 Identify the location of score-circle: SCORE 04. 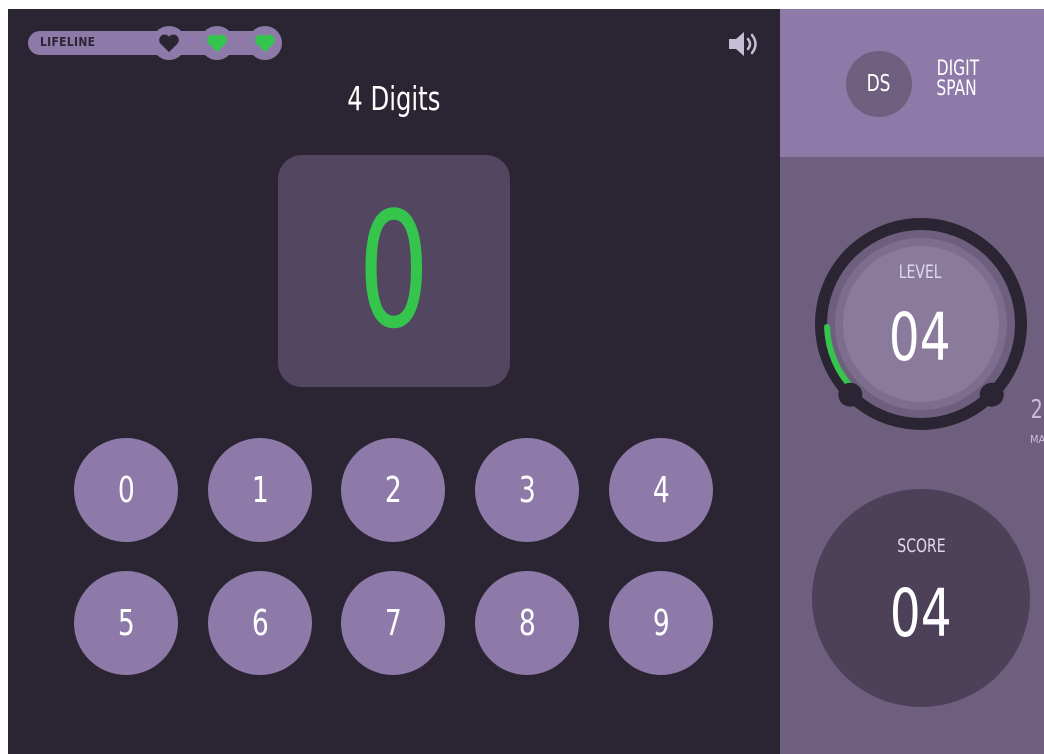
(921, 598).